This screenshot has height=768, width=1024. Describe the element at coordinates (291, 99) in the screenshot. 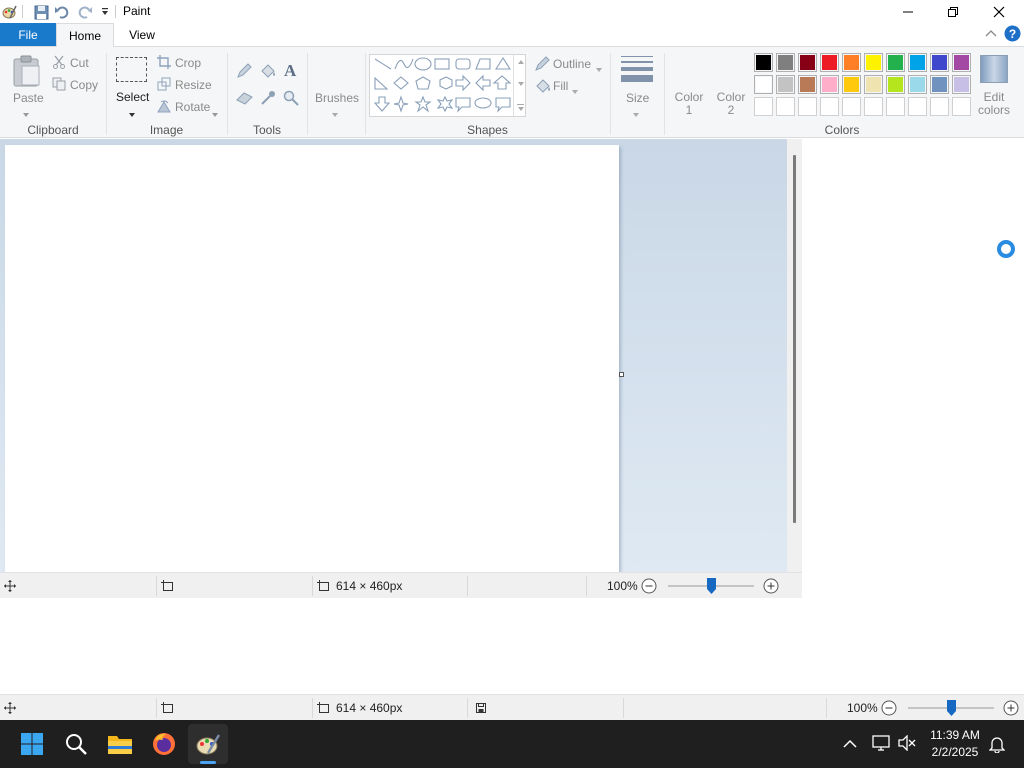

I see `magnifier-icon` at that location.